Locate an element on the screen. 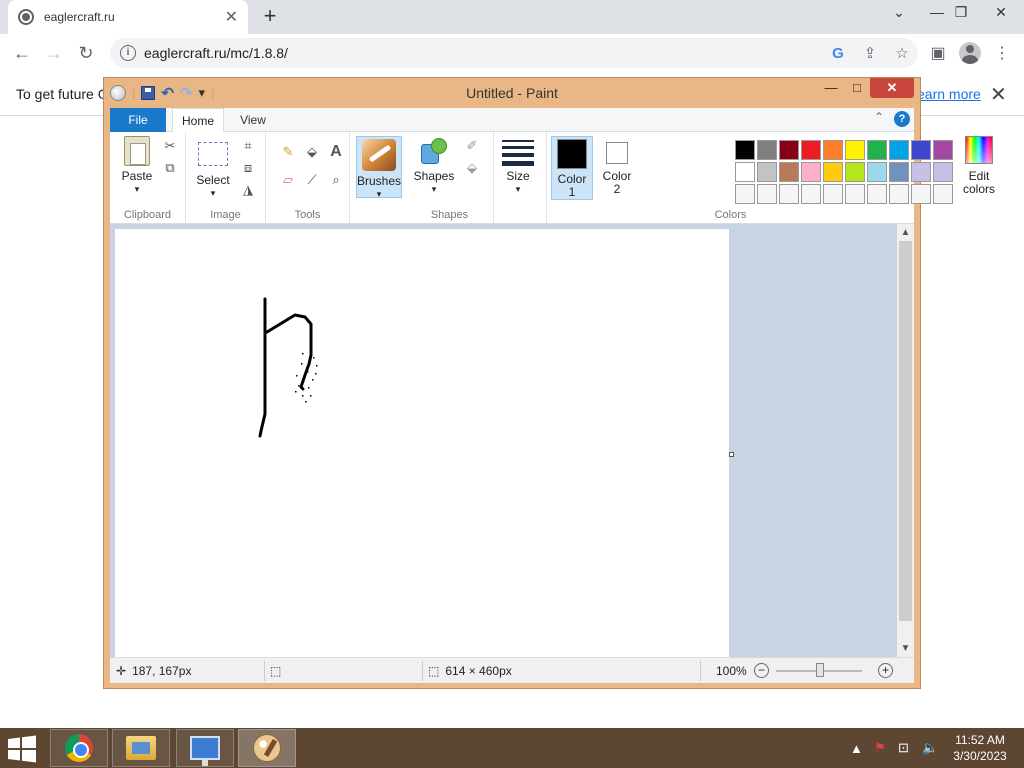  close-window-button: ✕ is located at coordinates (1001, 15).